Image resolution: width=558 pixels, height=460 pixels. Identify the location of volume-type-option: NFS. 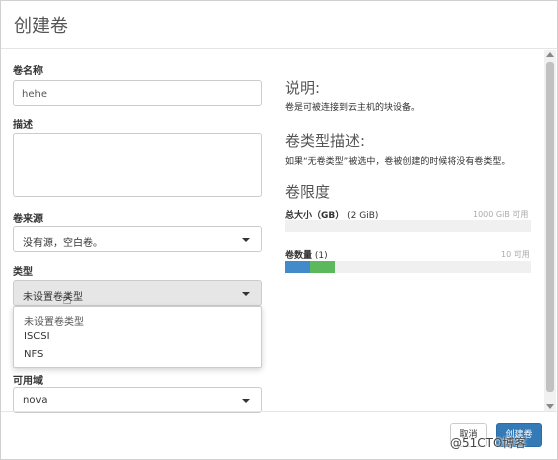
(33, 354).